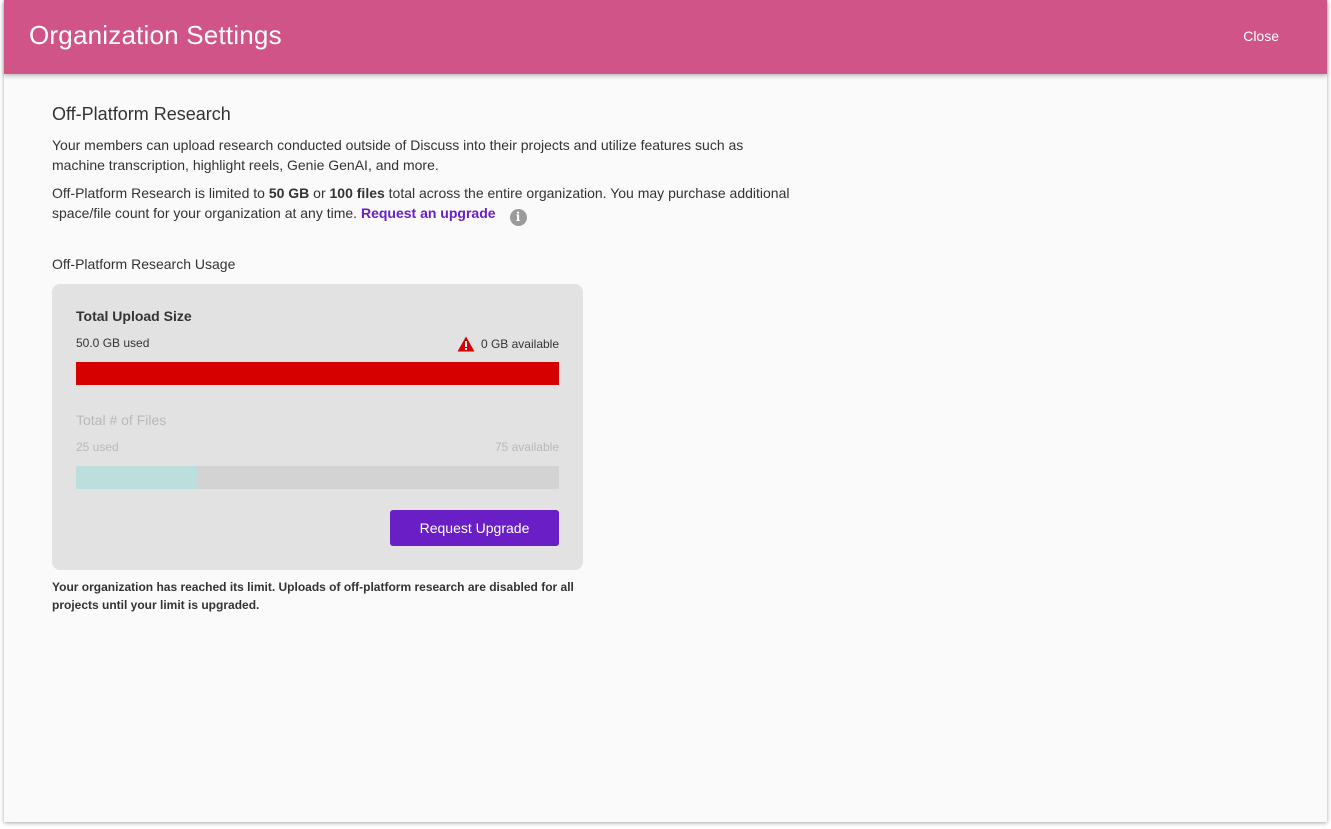  What do you see at coordinates (136, 477) in the screenshot?
I see `file-count-progress-fill` at bounding box center [136, 477].